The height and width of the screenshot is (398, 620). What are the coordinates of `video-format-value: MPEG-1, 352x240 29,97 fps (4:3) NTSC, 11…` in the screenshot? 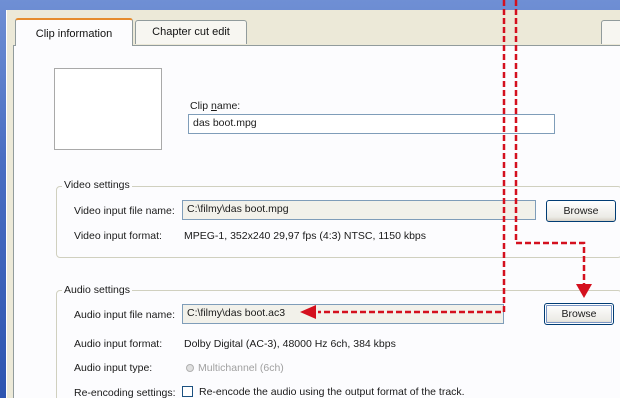 It's located at (305, 236).